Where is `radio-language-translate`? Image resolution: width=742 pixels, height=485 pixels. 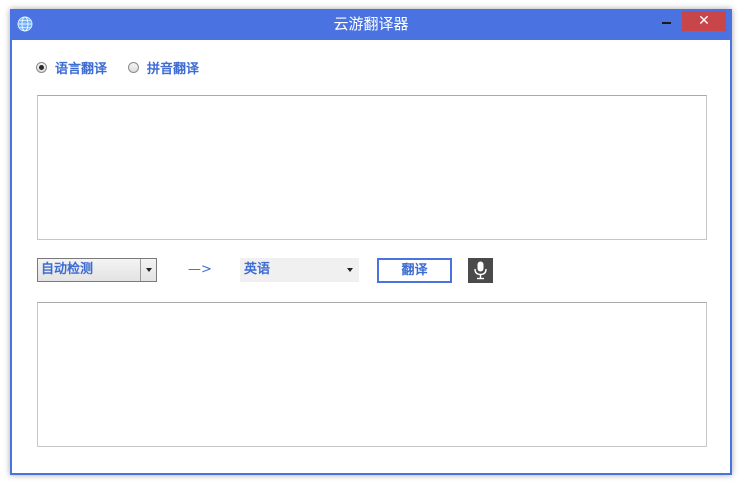
radio-language-translate is located at coordinates (41, 67).